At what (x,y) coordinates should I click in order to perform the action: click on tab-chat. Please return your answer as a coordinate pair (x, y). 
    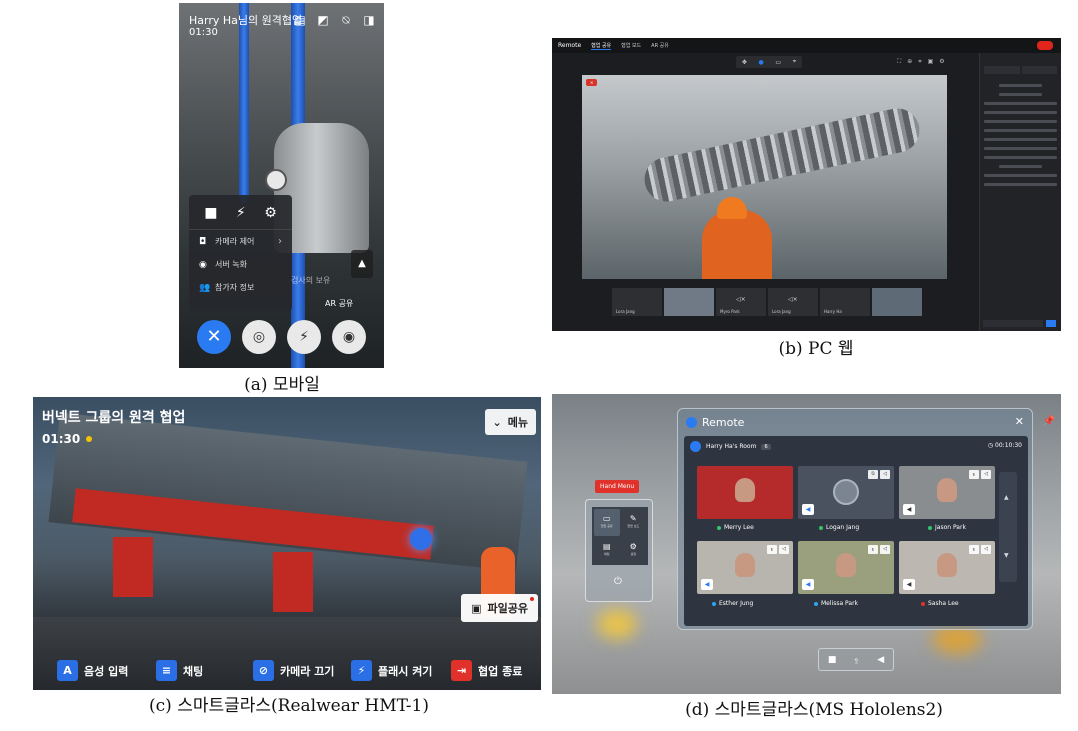
    Looking at the image, I should click on (1002, 70).